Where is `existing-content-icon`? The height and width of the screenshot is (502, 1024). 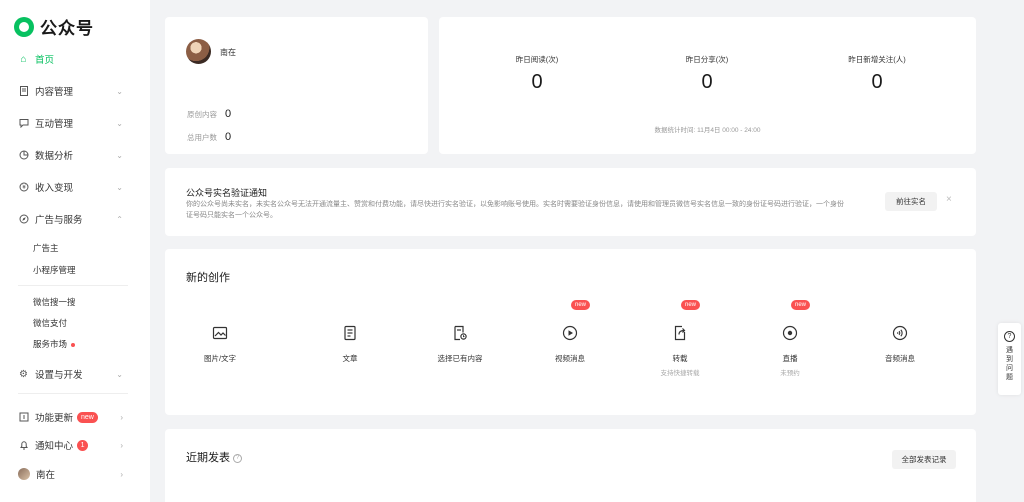 existing-content-icon is located at coordinates (460, 333).